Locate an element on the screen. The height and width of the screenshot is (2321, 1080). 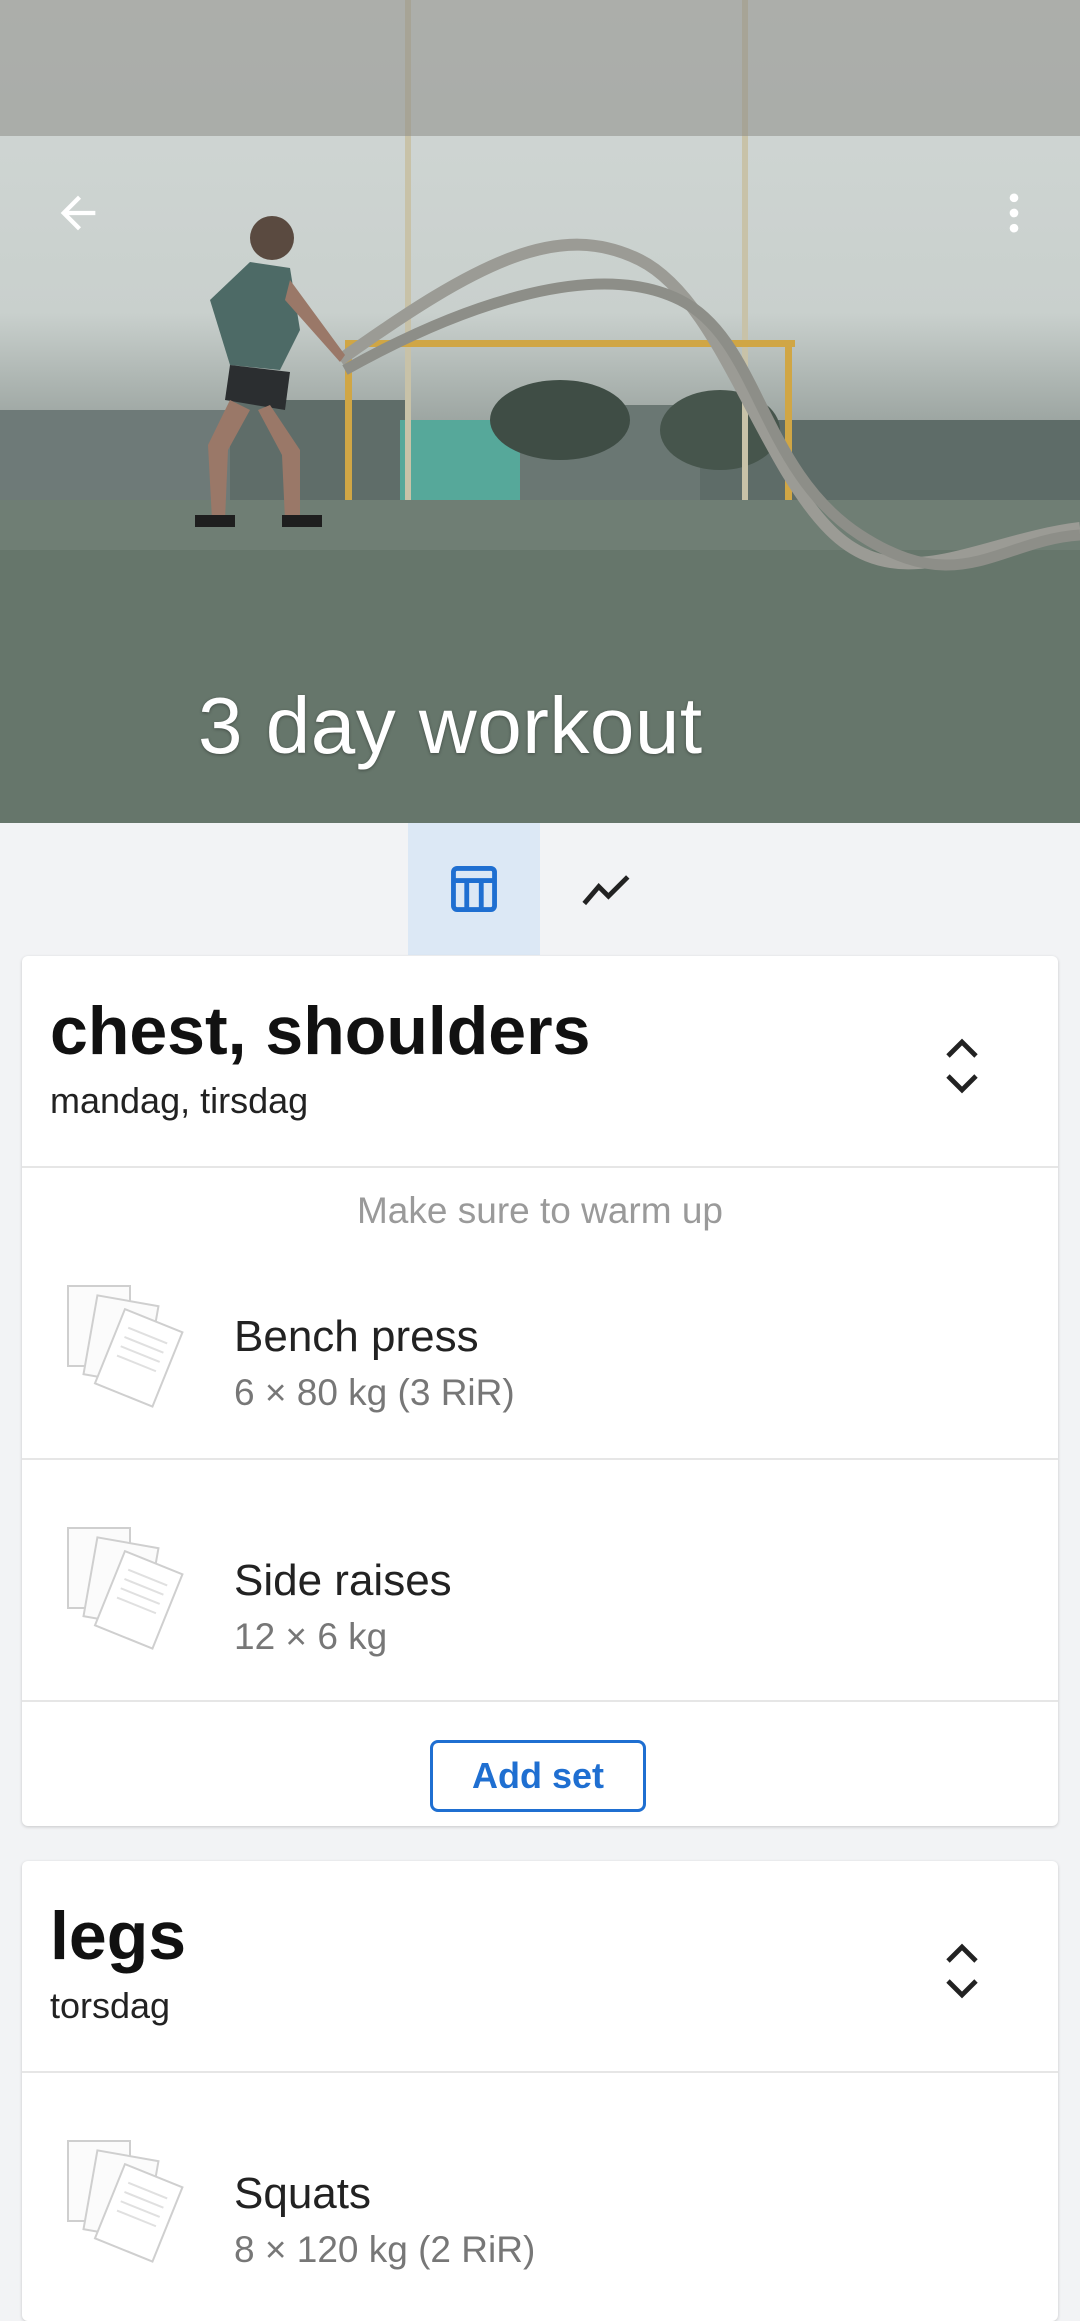
more-vertical-icon is located at coordinates (1014, 213).